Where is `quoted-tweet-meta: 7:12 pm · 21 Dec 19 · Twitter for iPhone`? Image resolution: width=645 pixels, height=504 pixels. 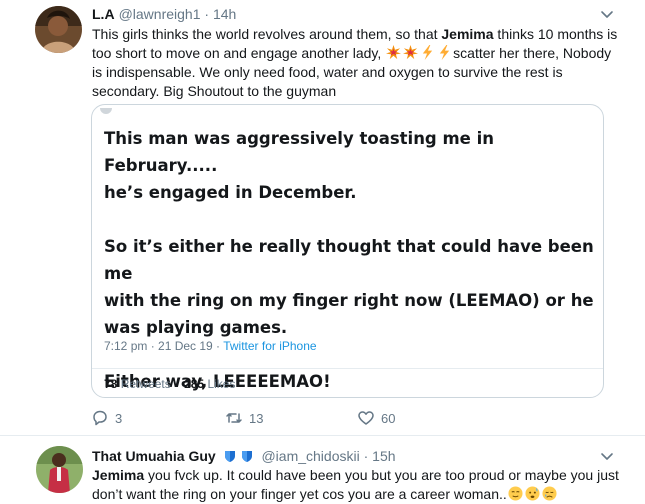 quoted-tweet-meta: 7:12 pm · 21 Dec 19 · Twitter for iPhone is located at coordinates (210, 346).